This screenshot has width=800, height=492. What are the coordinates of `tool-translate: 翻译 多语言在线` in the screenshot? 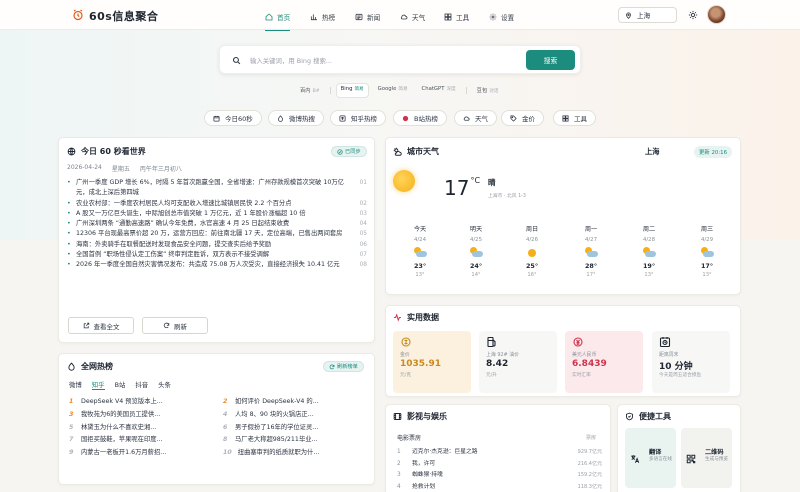 It's located at (650, 458).